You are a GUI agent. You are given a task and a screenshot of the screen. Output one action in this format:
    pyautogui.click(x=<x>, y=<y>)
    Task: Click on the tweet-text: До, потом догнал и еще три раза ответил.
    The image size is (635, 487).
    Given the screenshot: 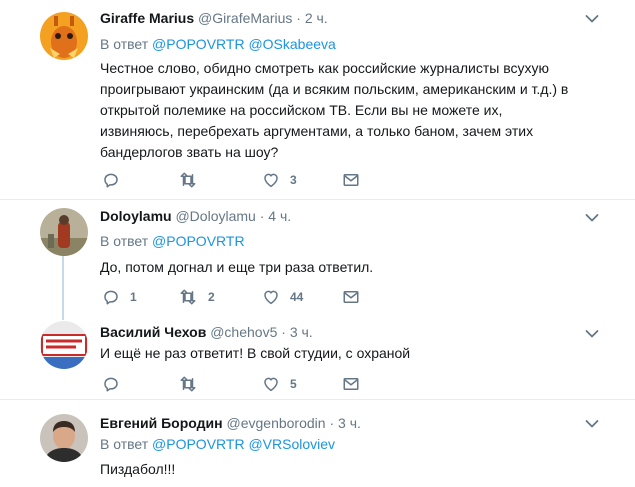 What is the action you would take?
    pyautogui.click(x=237, y=267)
    